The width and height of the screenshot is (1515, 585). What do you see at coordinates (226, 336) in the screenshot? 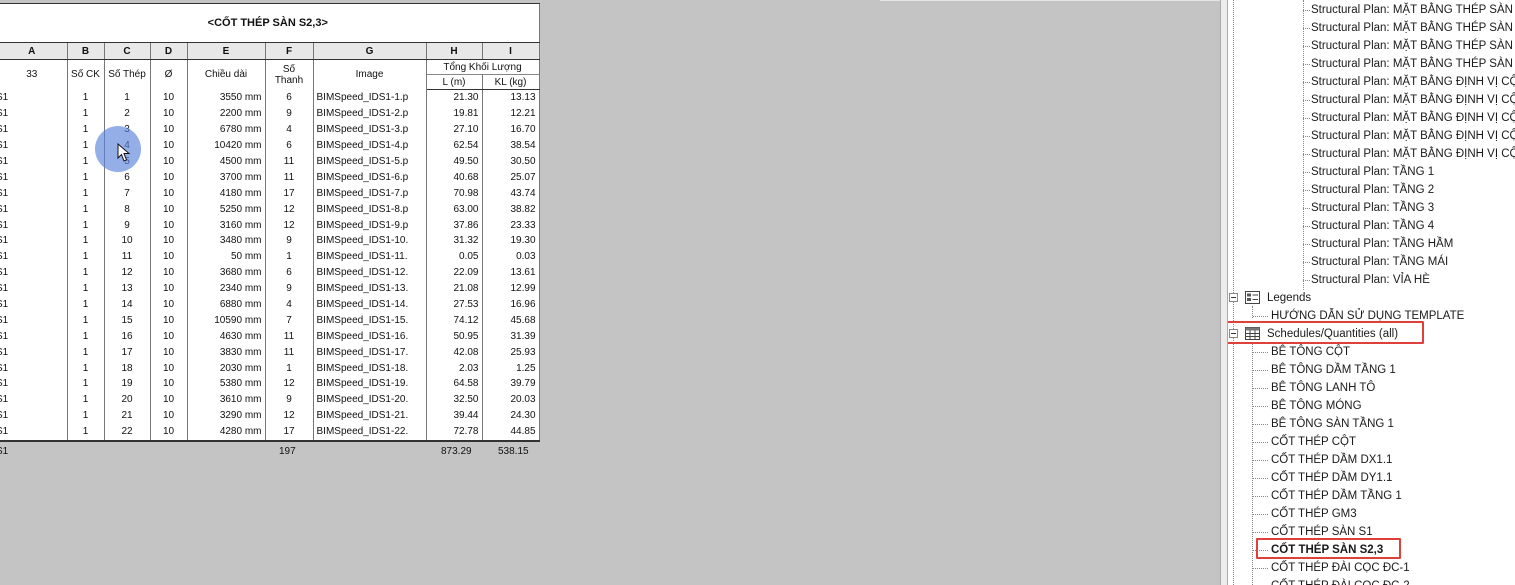
I see `cell-e: 4630 mm` at bounding box center [226, 336].